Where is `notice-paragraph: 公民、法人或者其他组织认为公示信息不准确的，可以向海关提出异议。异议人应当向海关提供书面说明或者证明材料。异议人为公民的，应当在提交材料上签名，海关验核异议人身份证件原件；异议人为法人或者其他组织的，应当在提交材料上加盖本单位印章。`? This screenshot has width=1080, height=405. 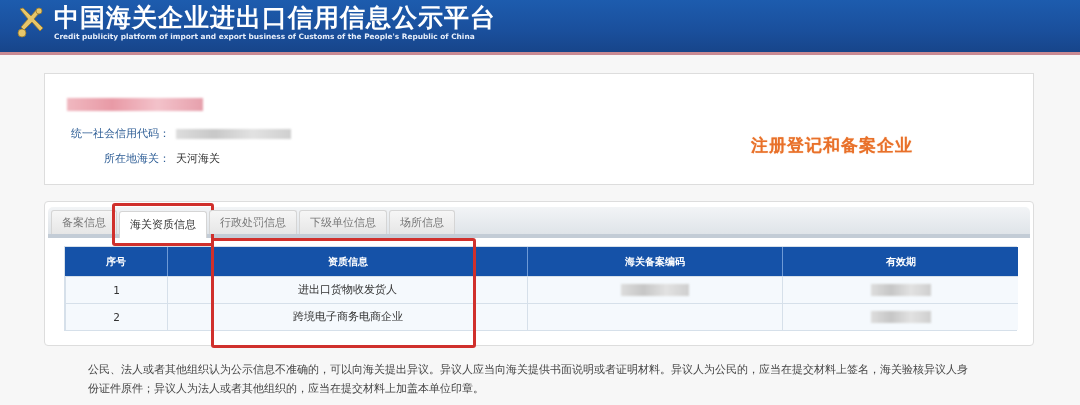 notice-paragraph: 公民、法人或者其他组织认为公示信息不准确的，可以向海关提出异议。异议人应当向海关提供书面说明或者证明材料。异议人为公民的，应当在提交材料上签名，海关验核异议人身份证件原件；异议人为法人或者其他组织的，应当在提交材料上加盖本单位印章。 is located at coordinates (528, 379).